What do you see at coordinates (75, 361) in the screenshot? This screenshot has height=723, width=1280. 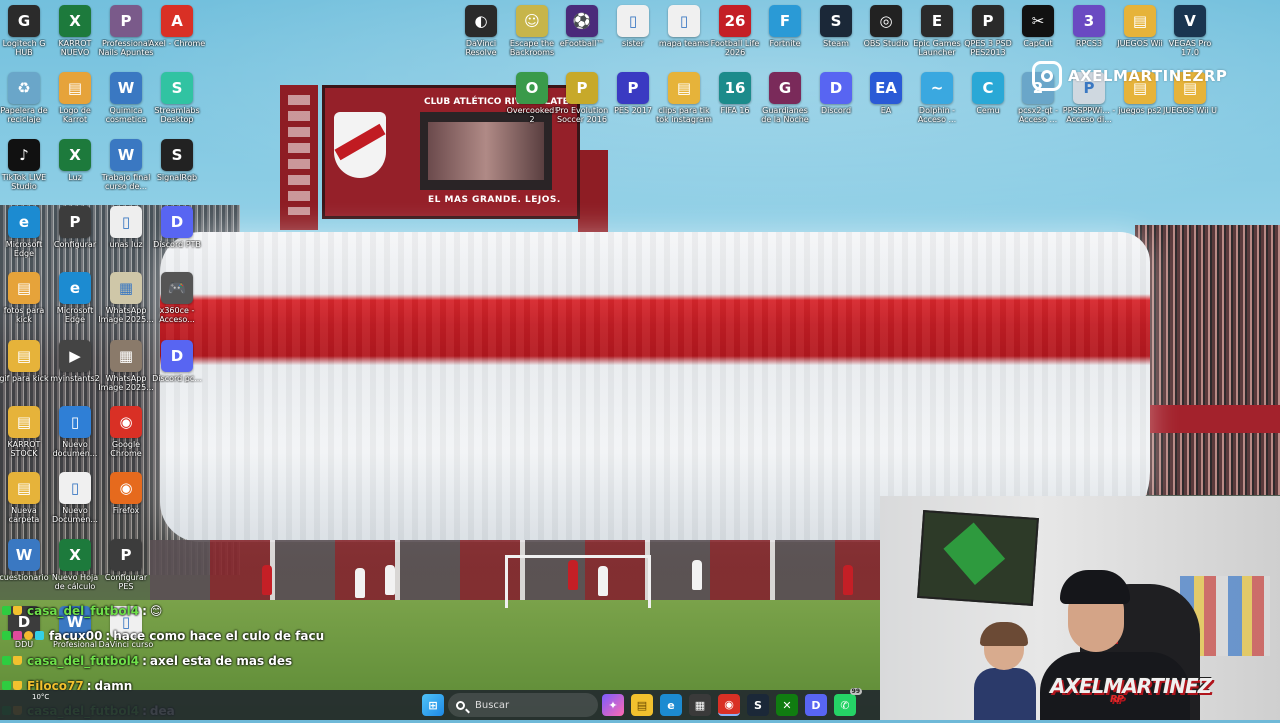 I see `desktop-shortcut: ▶ myinstants2` at bounding box center [75, 361].